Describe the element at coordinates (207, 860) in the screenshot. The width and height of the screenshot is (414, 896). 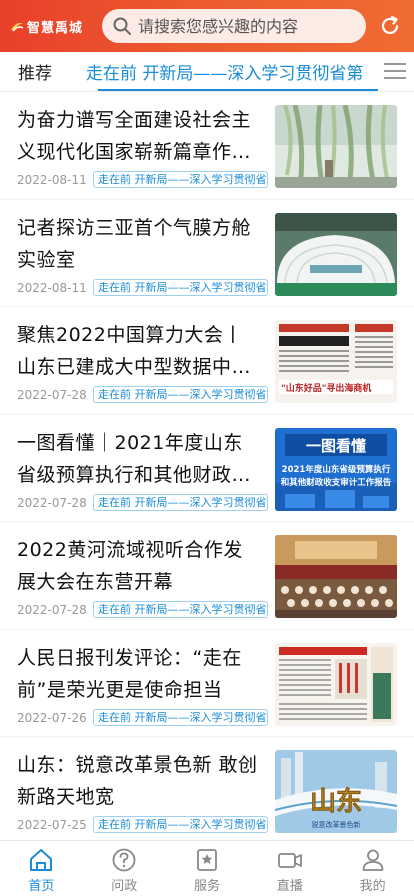
I see `service-icon` at that location.